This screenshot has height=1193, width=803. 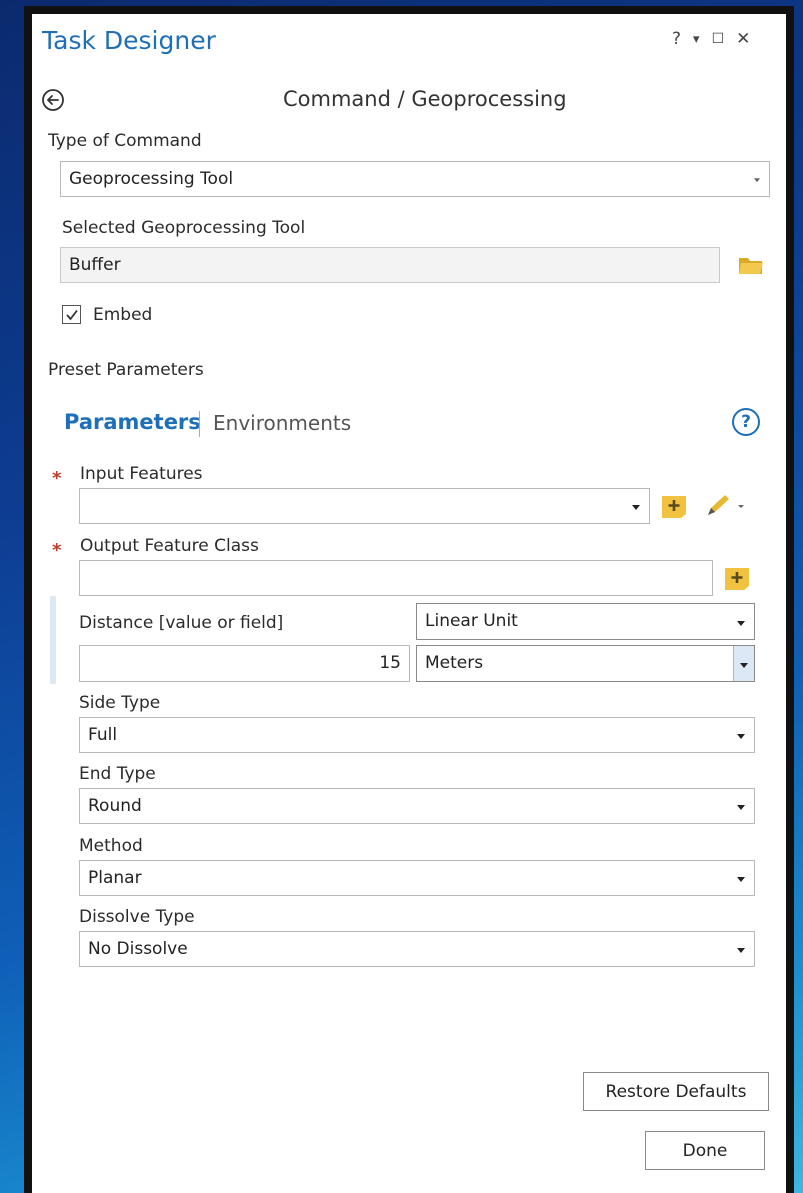 What do you see at coordinates (751, 265) in the screenshot?
I see `folder-open-icon` at bounding box center [751, 265].